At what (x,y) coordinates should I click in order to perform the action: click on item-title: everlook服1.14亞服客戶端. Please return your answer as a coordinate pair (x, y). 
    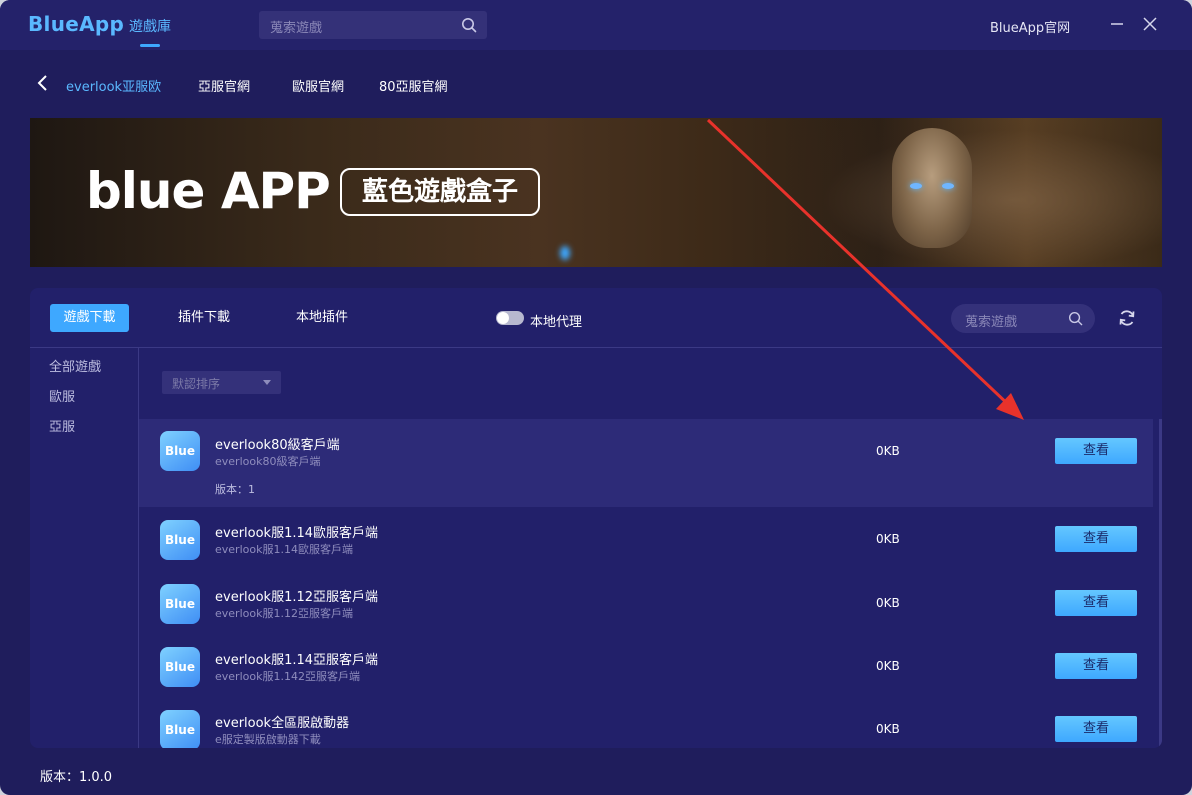
    Looking at the image, I should click on (297, 660).